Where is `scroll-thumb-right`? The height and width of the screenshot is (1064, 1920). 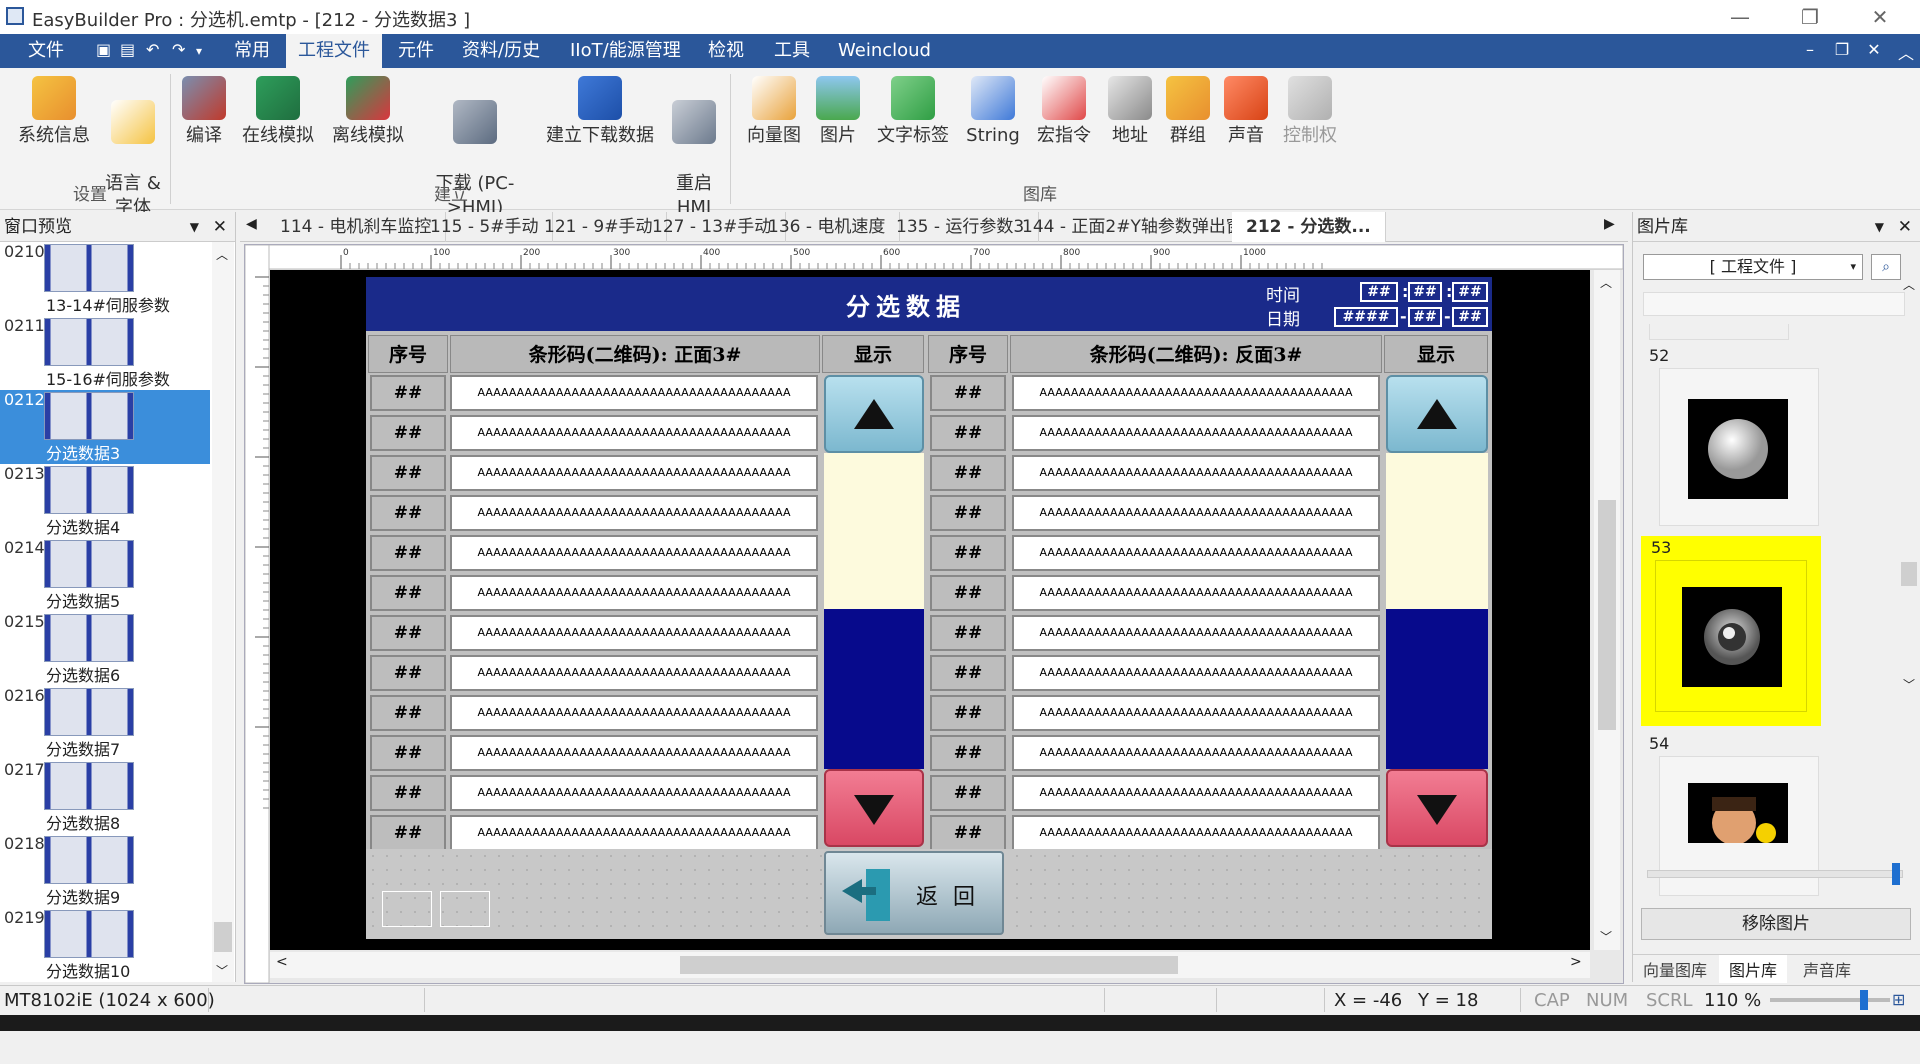
scroll-thumb-right is located at coordinates (1437, 689).